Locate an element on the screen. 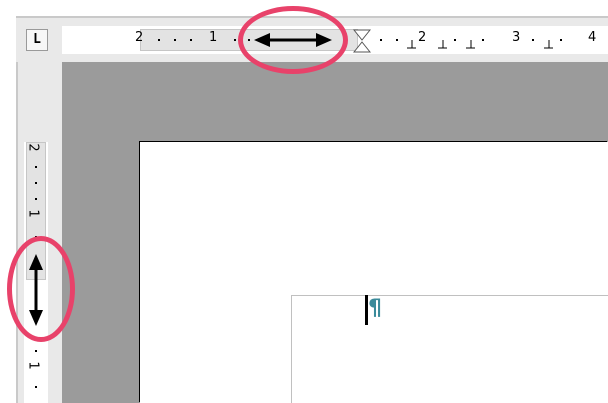 The image size is (608, 403). ruler-label-2-left: 2 is located at coordinates (139, 37).